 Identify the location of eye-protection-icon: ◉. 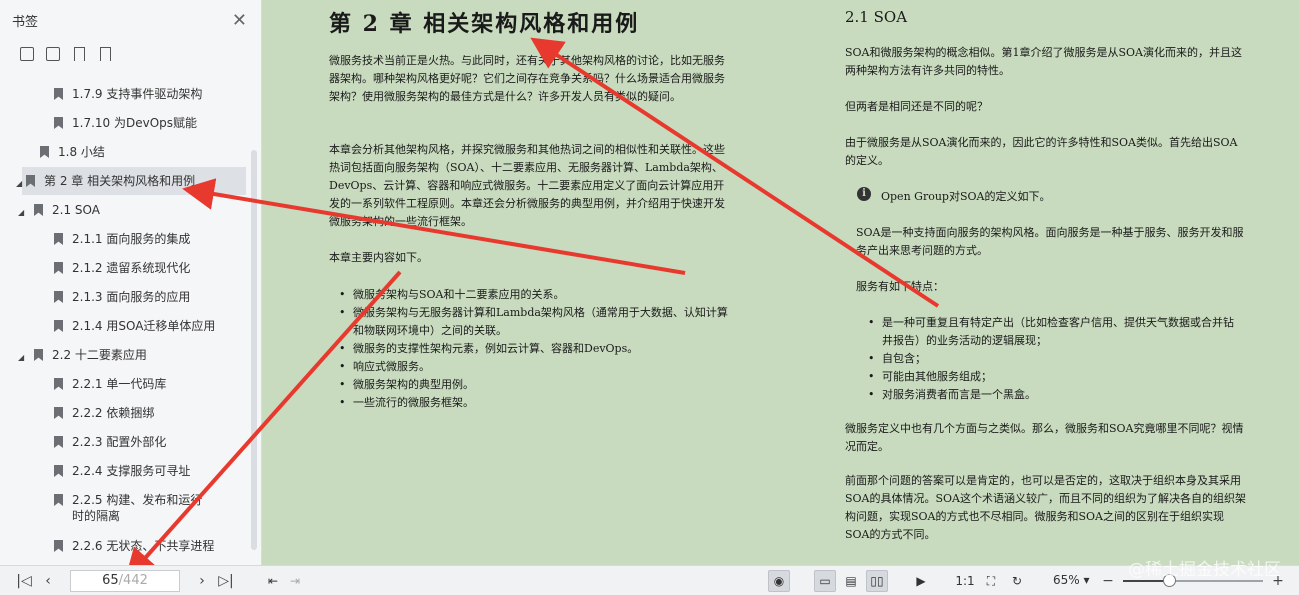
(779, 581).